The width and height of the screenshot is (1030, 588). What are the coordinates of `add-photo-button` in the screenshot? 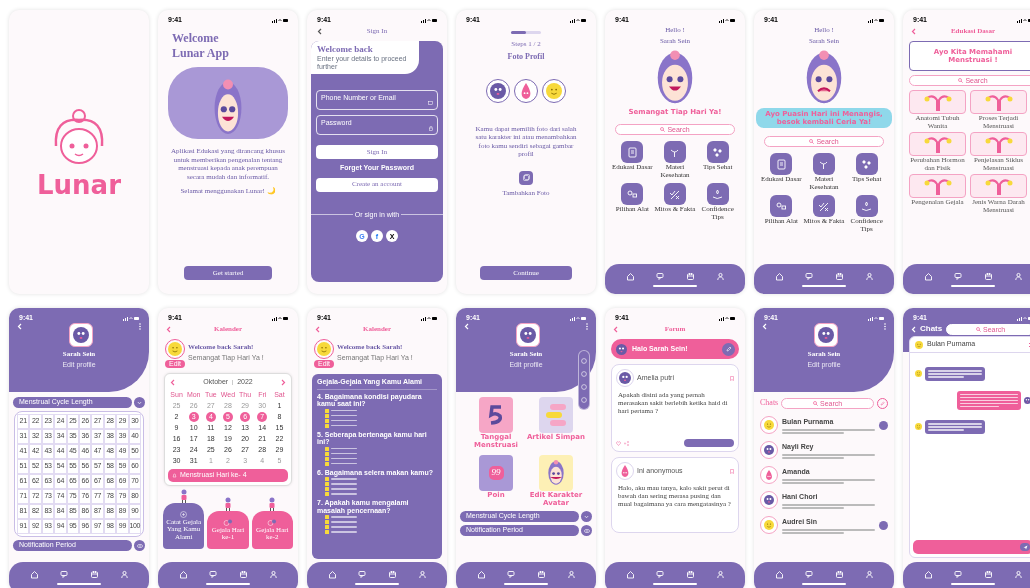 It's located at (526, 177).